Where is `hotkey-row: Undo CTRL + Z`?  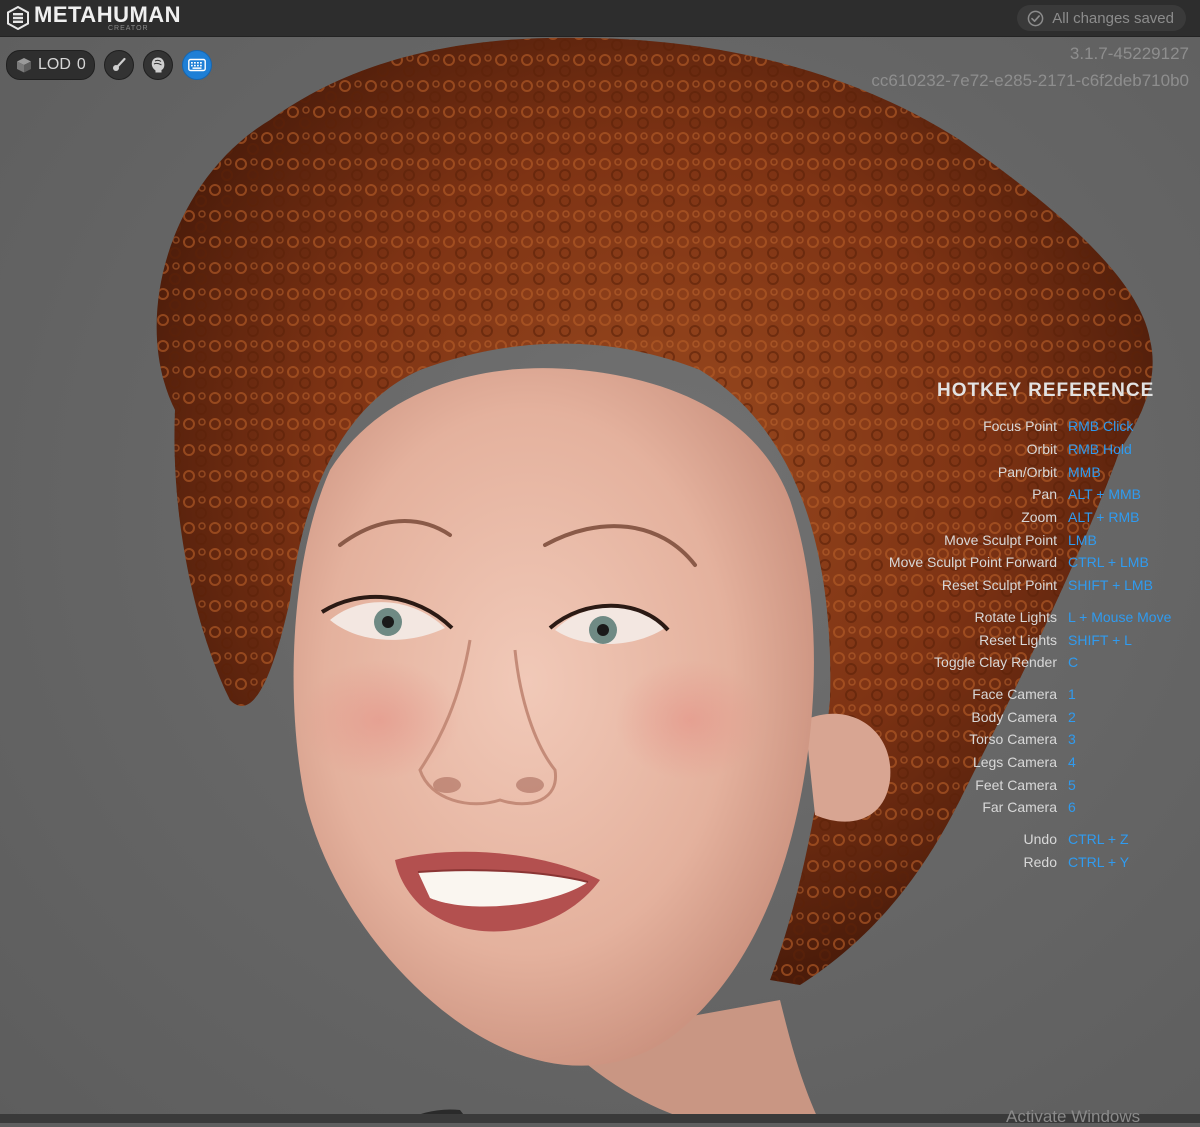
hotkey-row: Undo CTRL + Z is located at coordinates (1040, 839).